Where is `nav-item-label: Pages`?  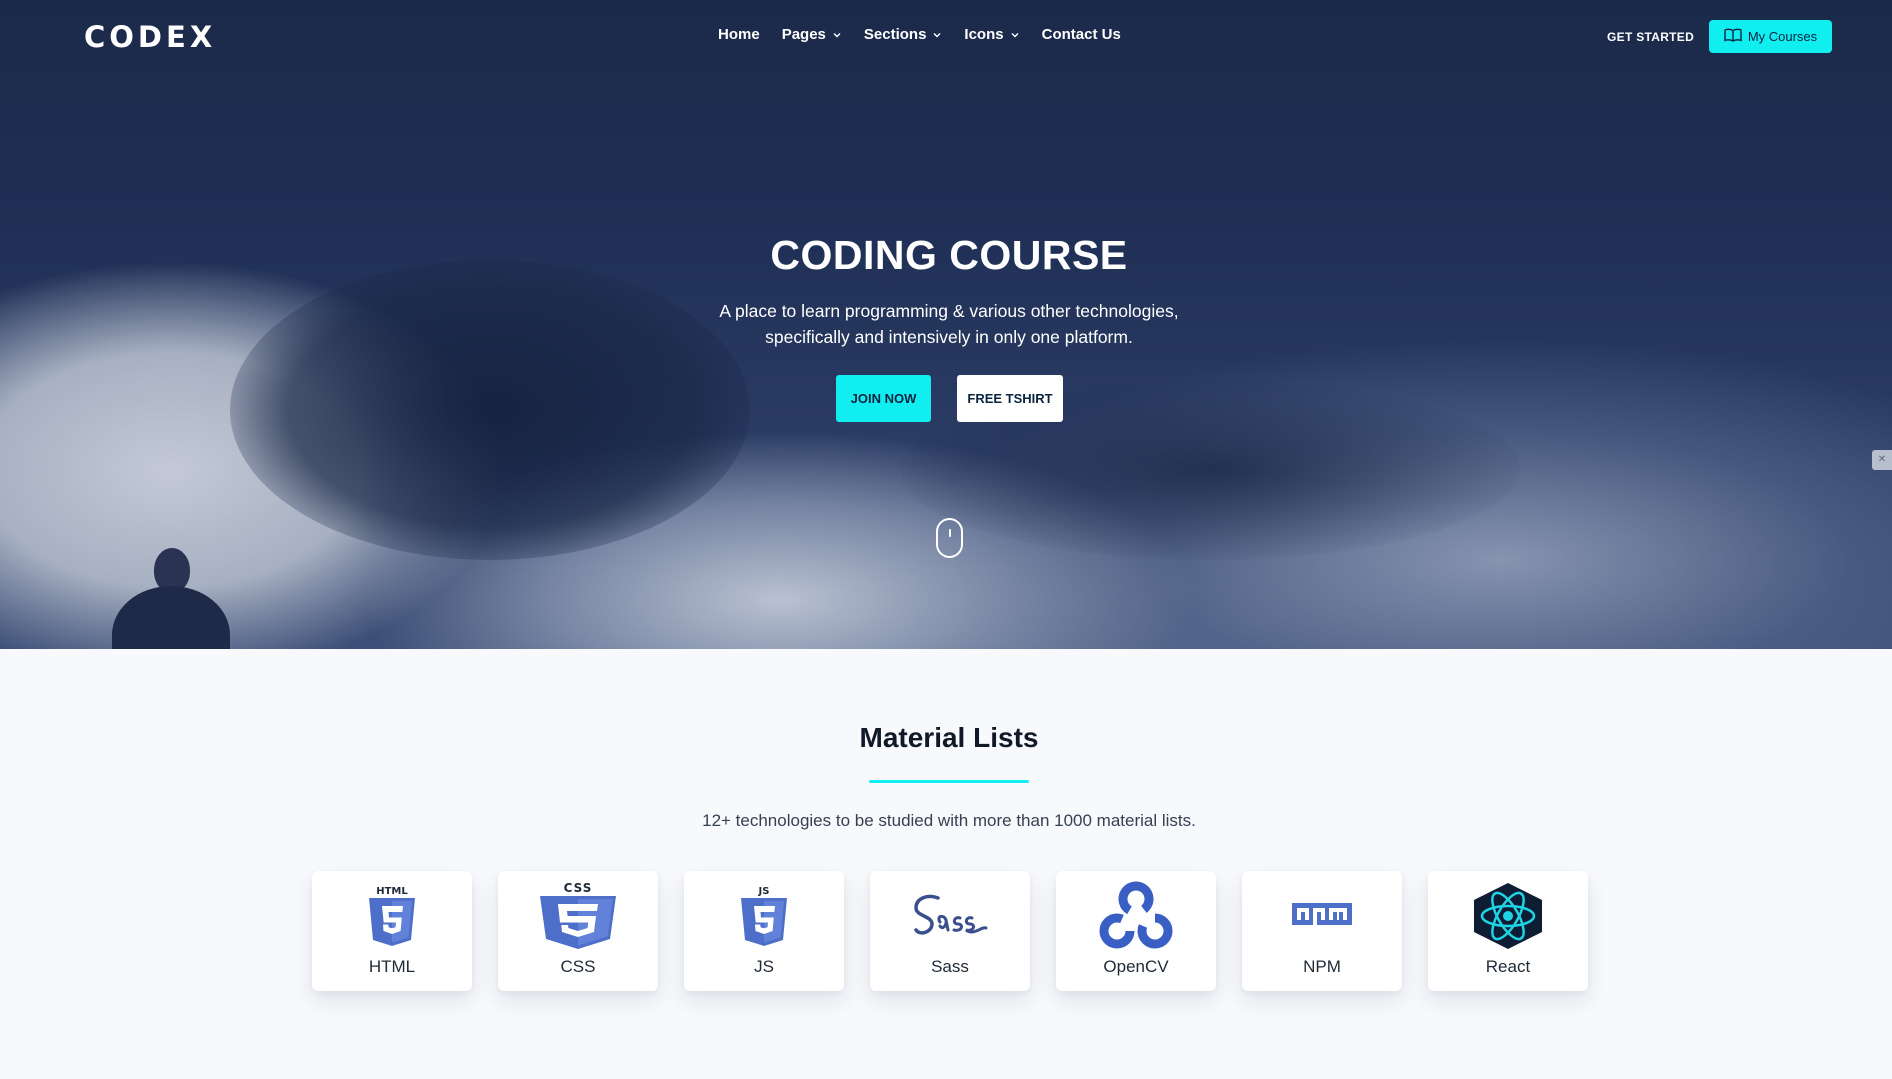
nav-item-label: Pages is located at coordinates (803, 34).